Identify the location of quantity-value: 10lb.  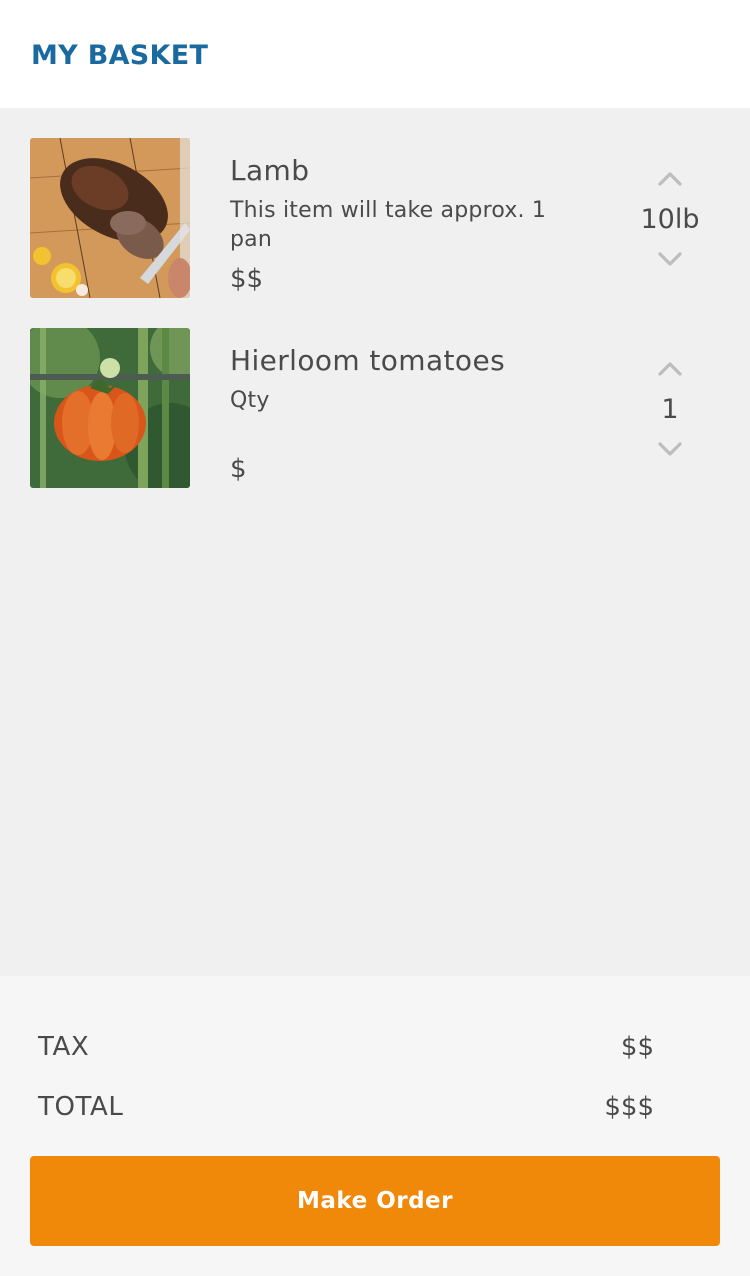
(670, 219).